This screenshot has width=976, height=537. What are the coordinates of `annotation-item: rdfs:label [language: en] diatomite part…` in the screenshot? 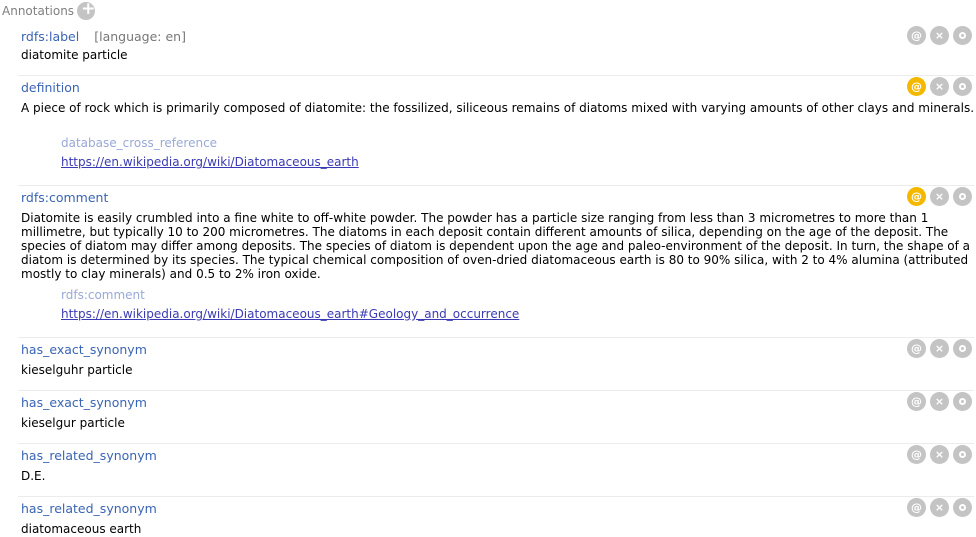 It's located at (496, 51).